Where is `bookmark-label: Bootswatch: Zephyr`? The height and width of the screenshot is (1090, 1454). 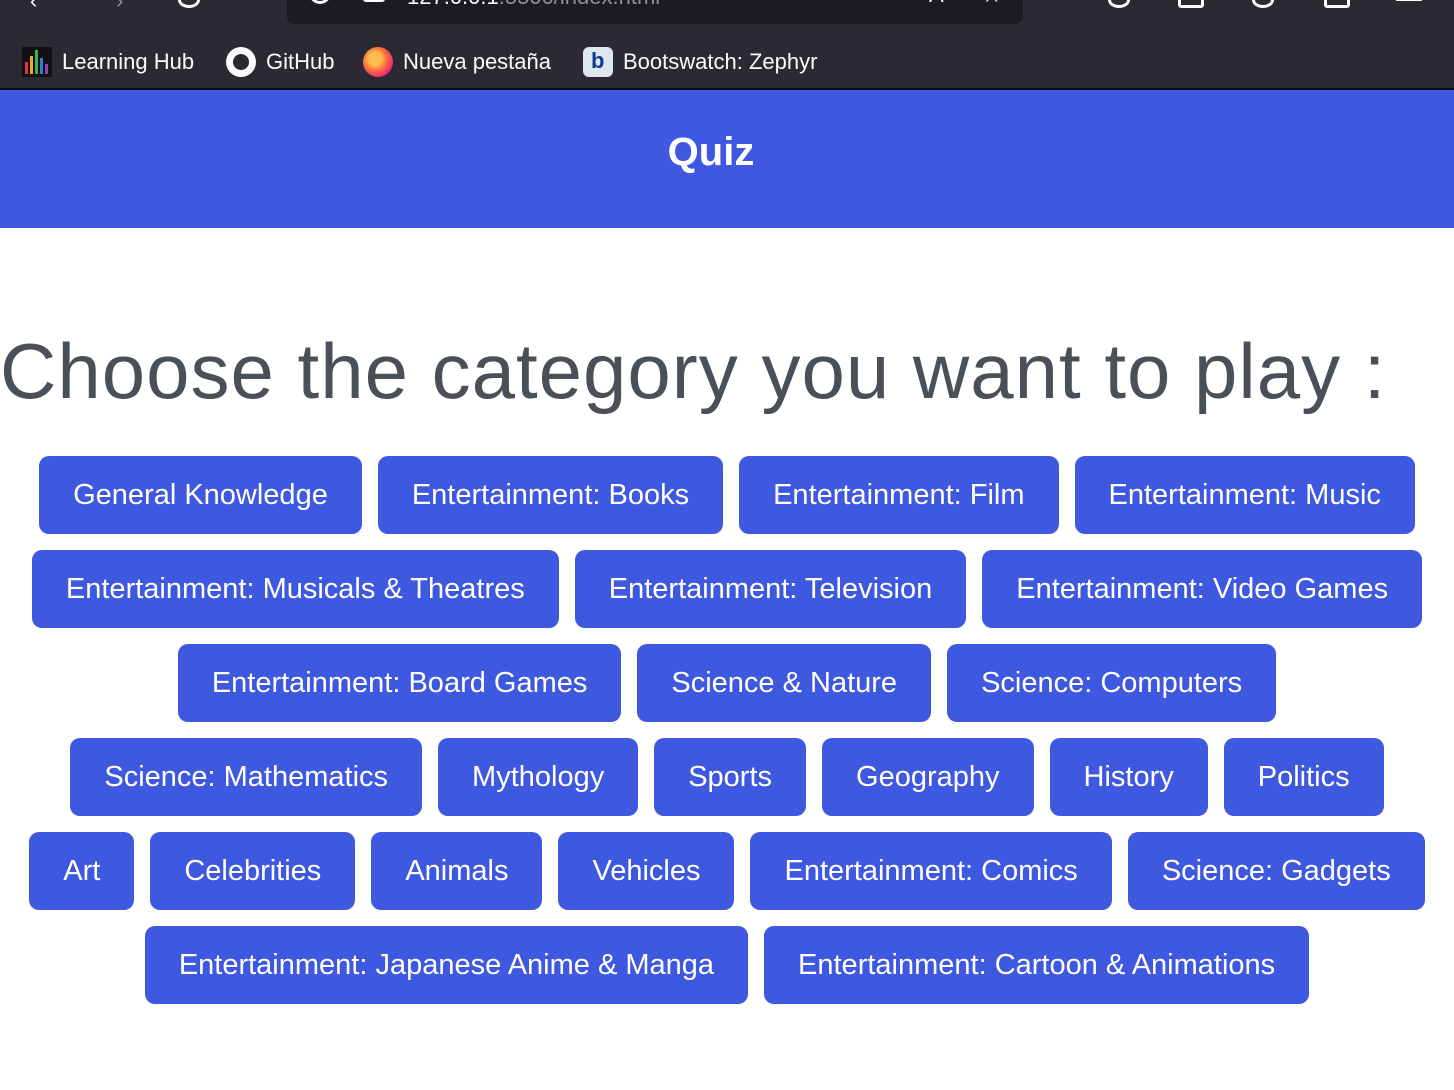
bookmark-label: Bootswatch: Zephyr is located at coordinates (720, 61).